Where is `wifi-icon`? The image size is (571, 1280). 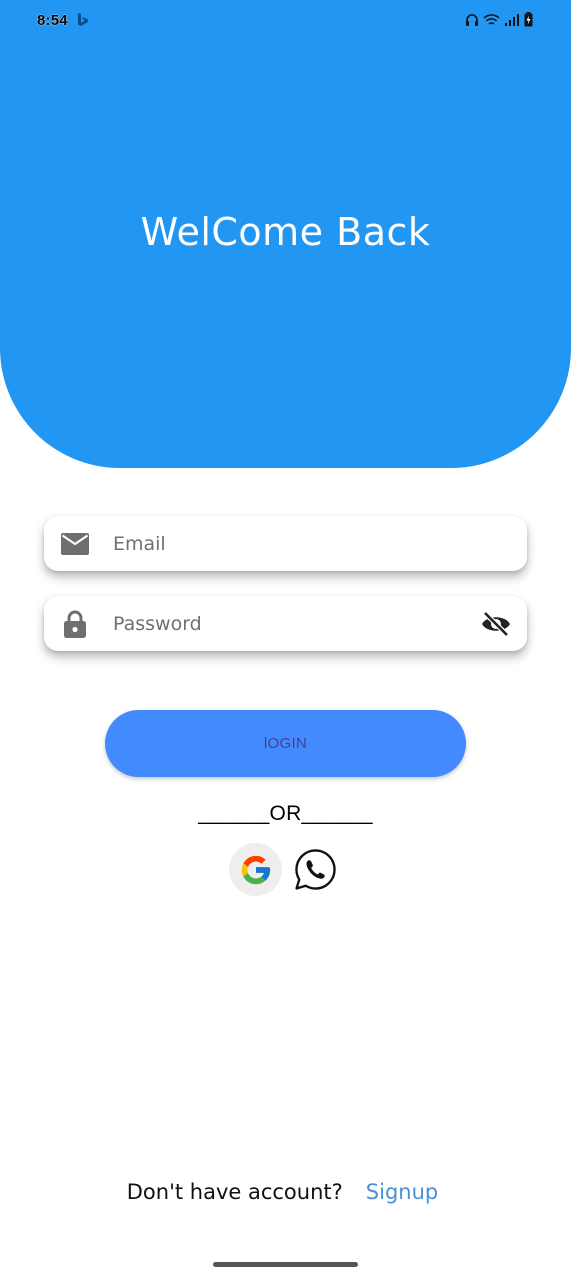
wifi-icon is located at coordinates (491, 19).